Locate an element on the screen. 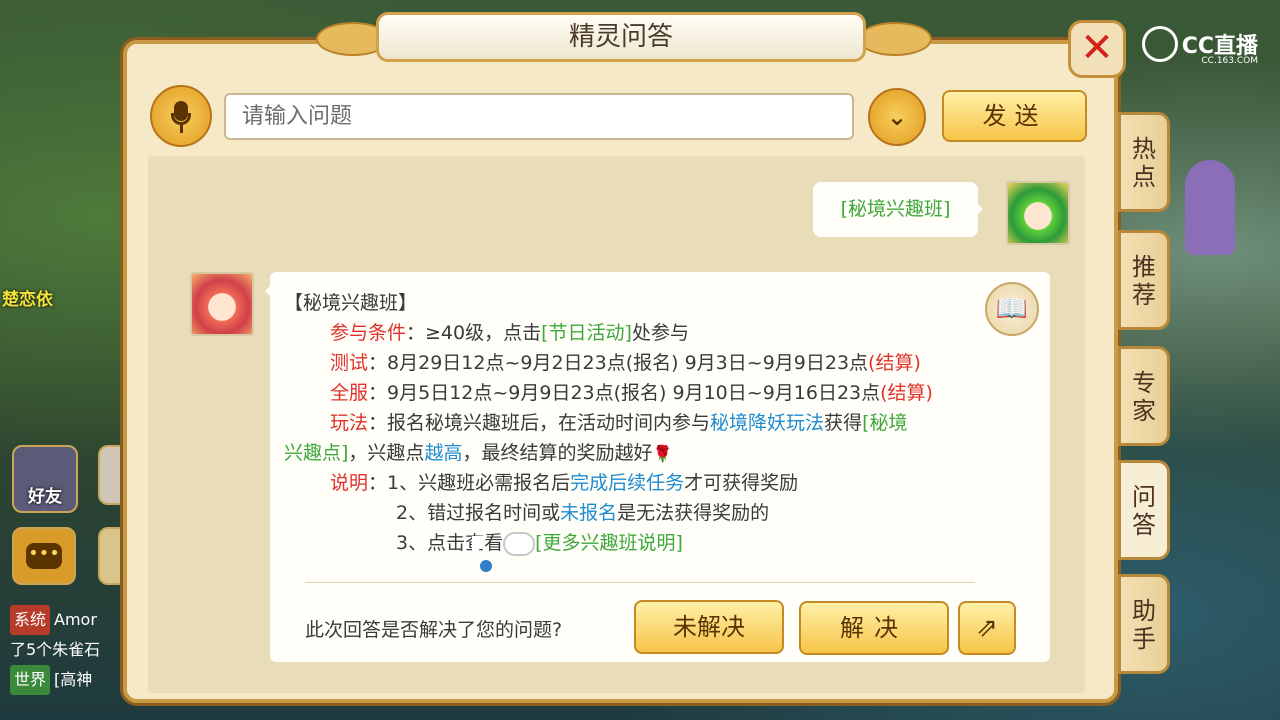 This screenshot has height=720, width=1280. feedback-question: 此次回答是否解决了您的问题? is located at coordinates (434, 630).